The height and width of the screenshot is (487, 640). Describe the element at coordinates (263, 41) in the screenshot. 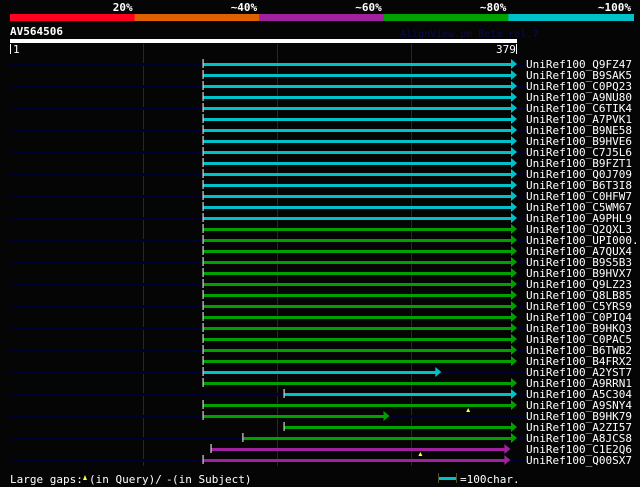

I see `query-bar` at that location.